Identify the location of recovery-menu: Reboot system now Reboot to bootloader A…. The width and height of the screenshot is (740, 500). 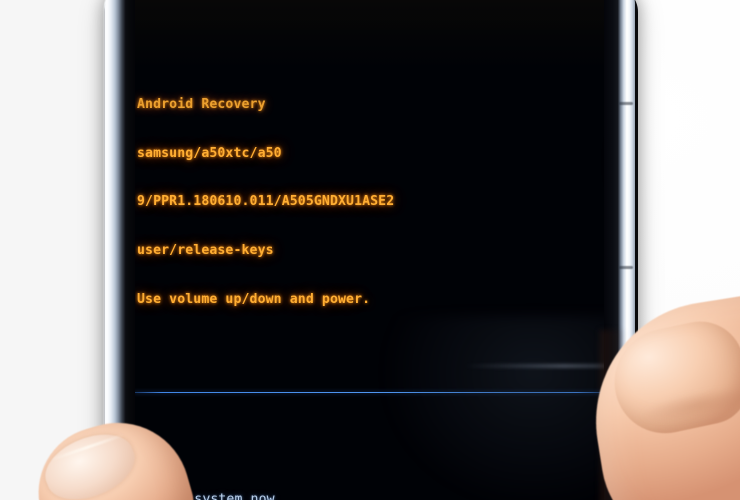
(369, 480).